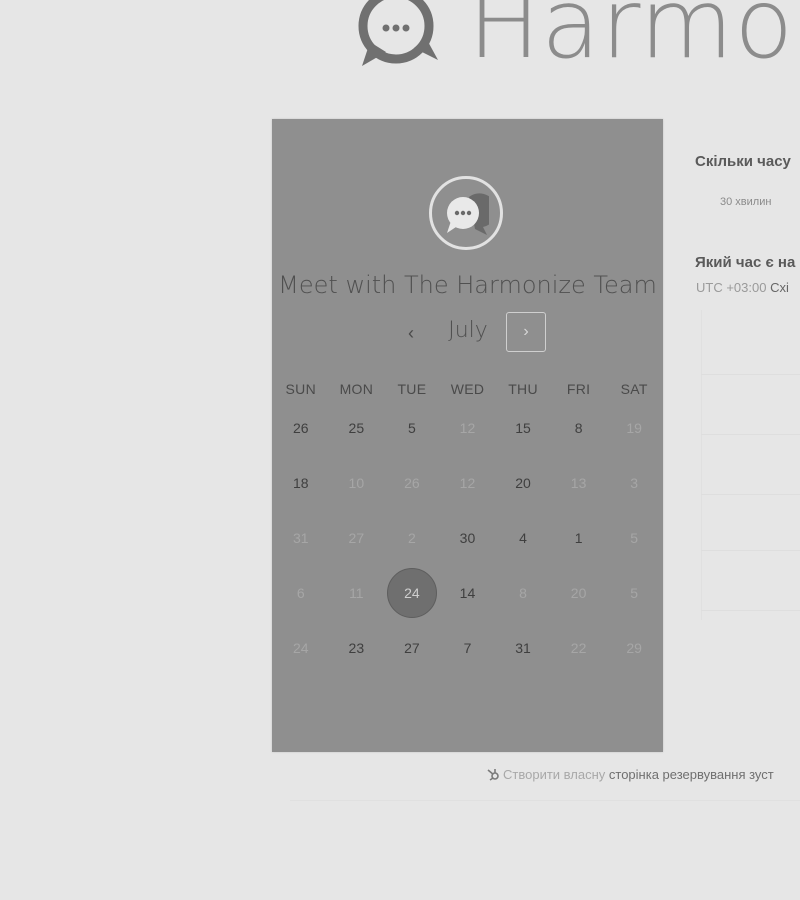 This screenshot has height=900, width=800. I want to click on team-avatar, so click(466, 213).